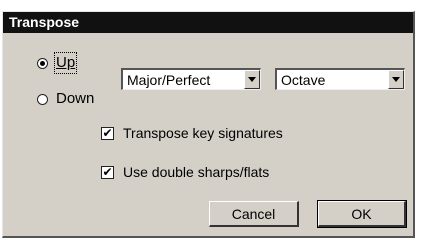  Describe the element at coordinates (42, 63) in the screenshot. I see `radio-up-indicator` at that location.